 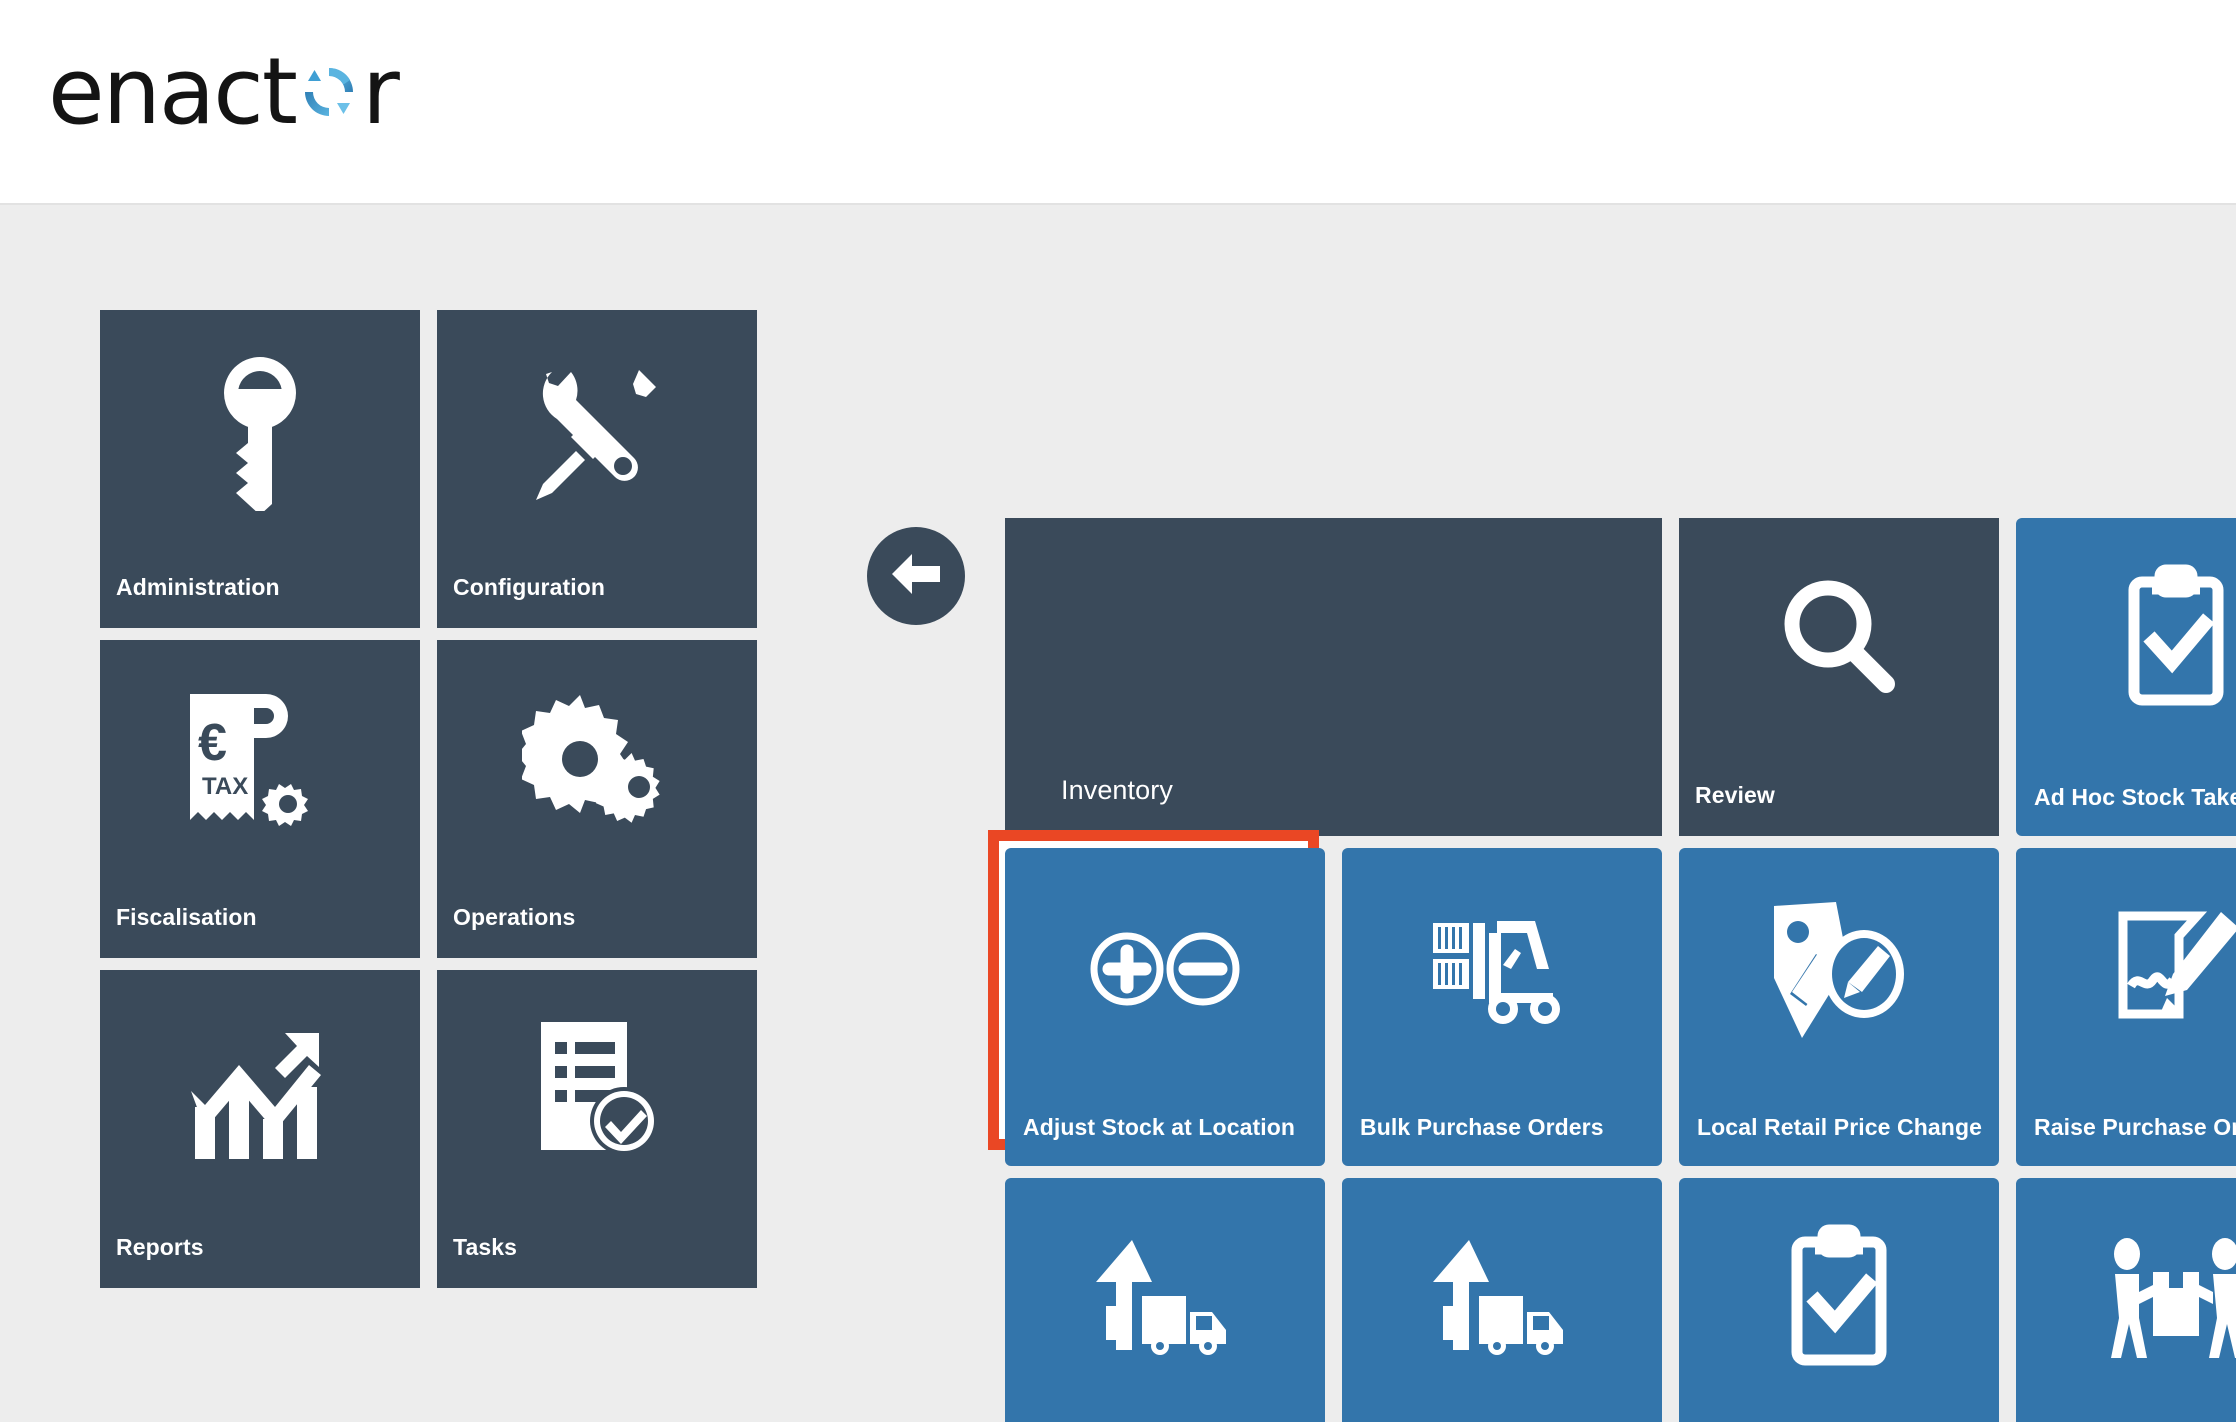 What do you see at coordinates (1839, 969) in the screenshot?
I see `price-tag-pencil-icon` at bounding box center [1839, 969].